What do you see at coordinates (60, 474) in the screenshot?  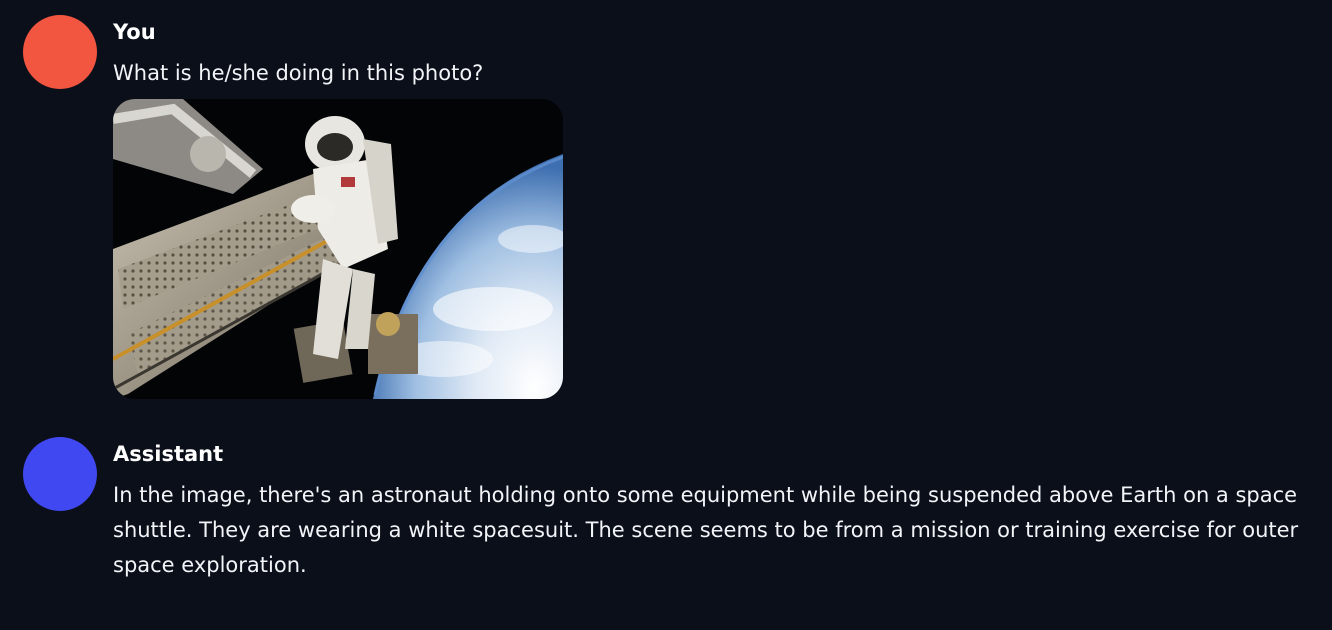 I see `assistant-avatar` at bounding box center [60, 474].